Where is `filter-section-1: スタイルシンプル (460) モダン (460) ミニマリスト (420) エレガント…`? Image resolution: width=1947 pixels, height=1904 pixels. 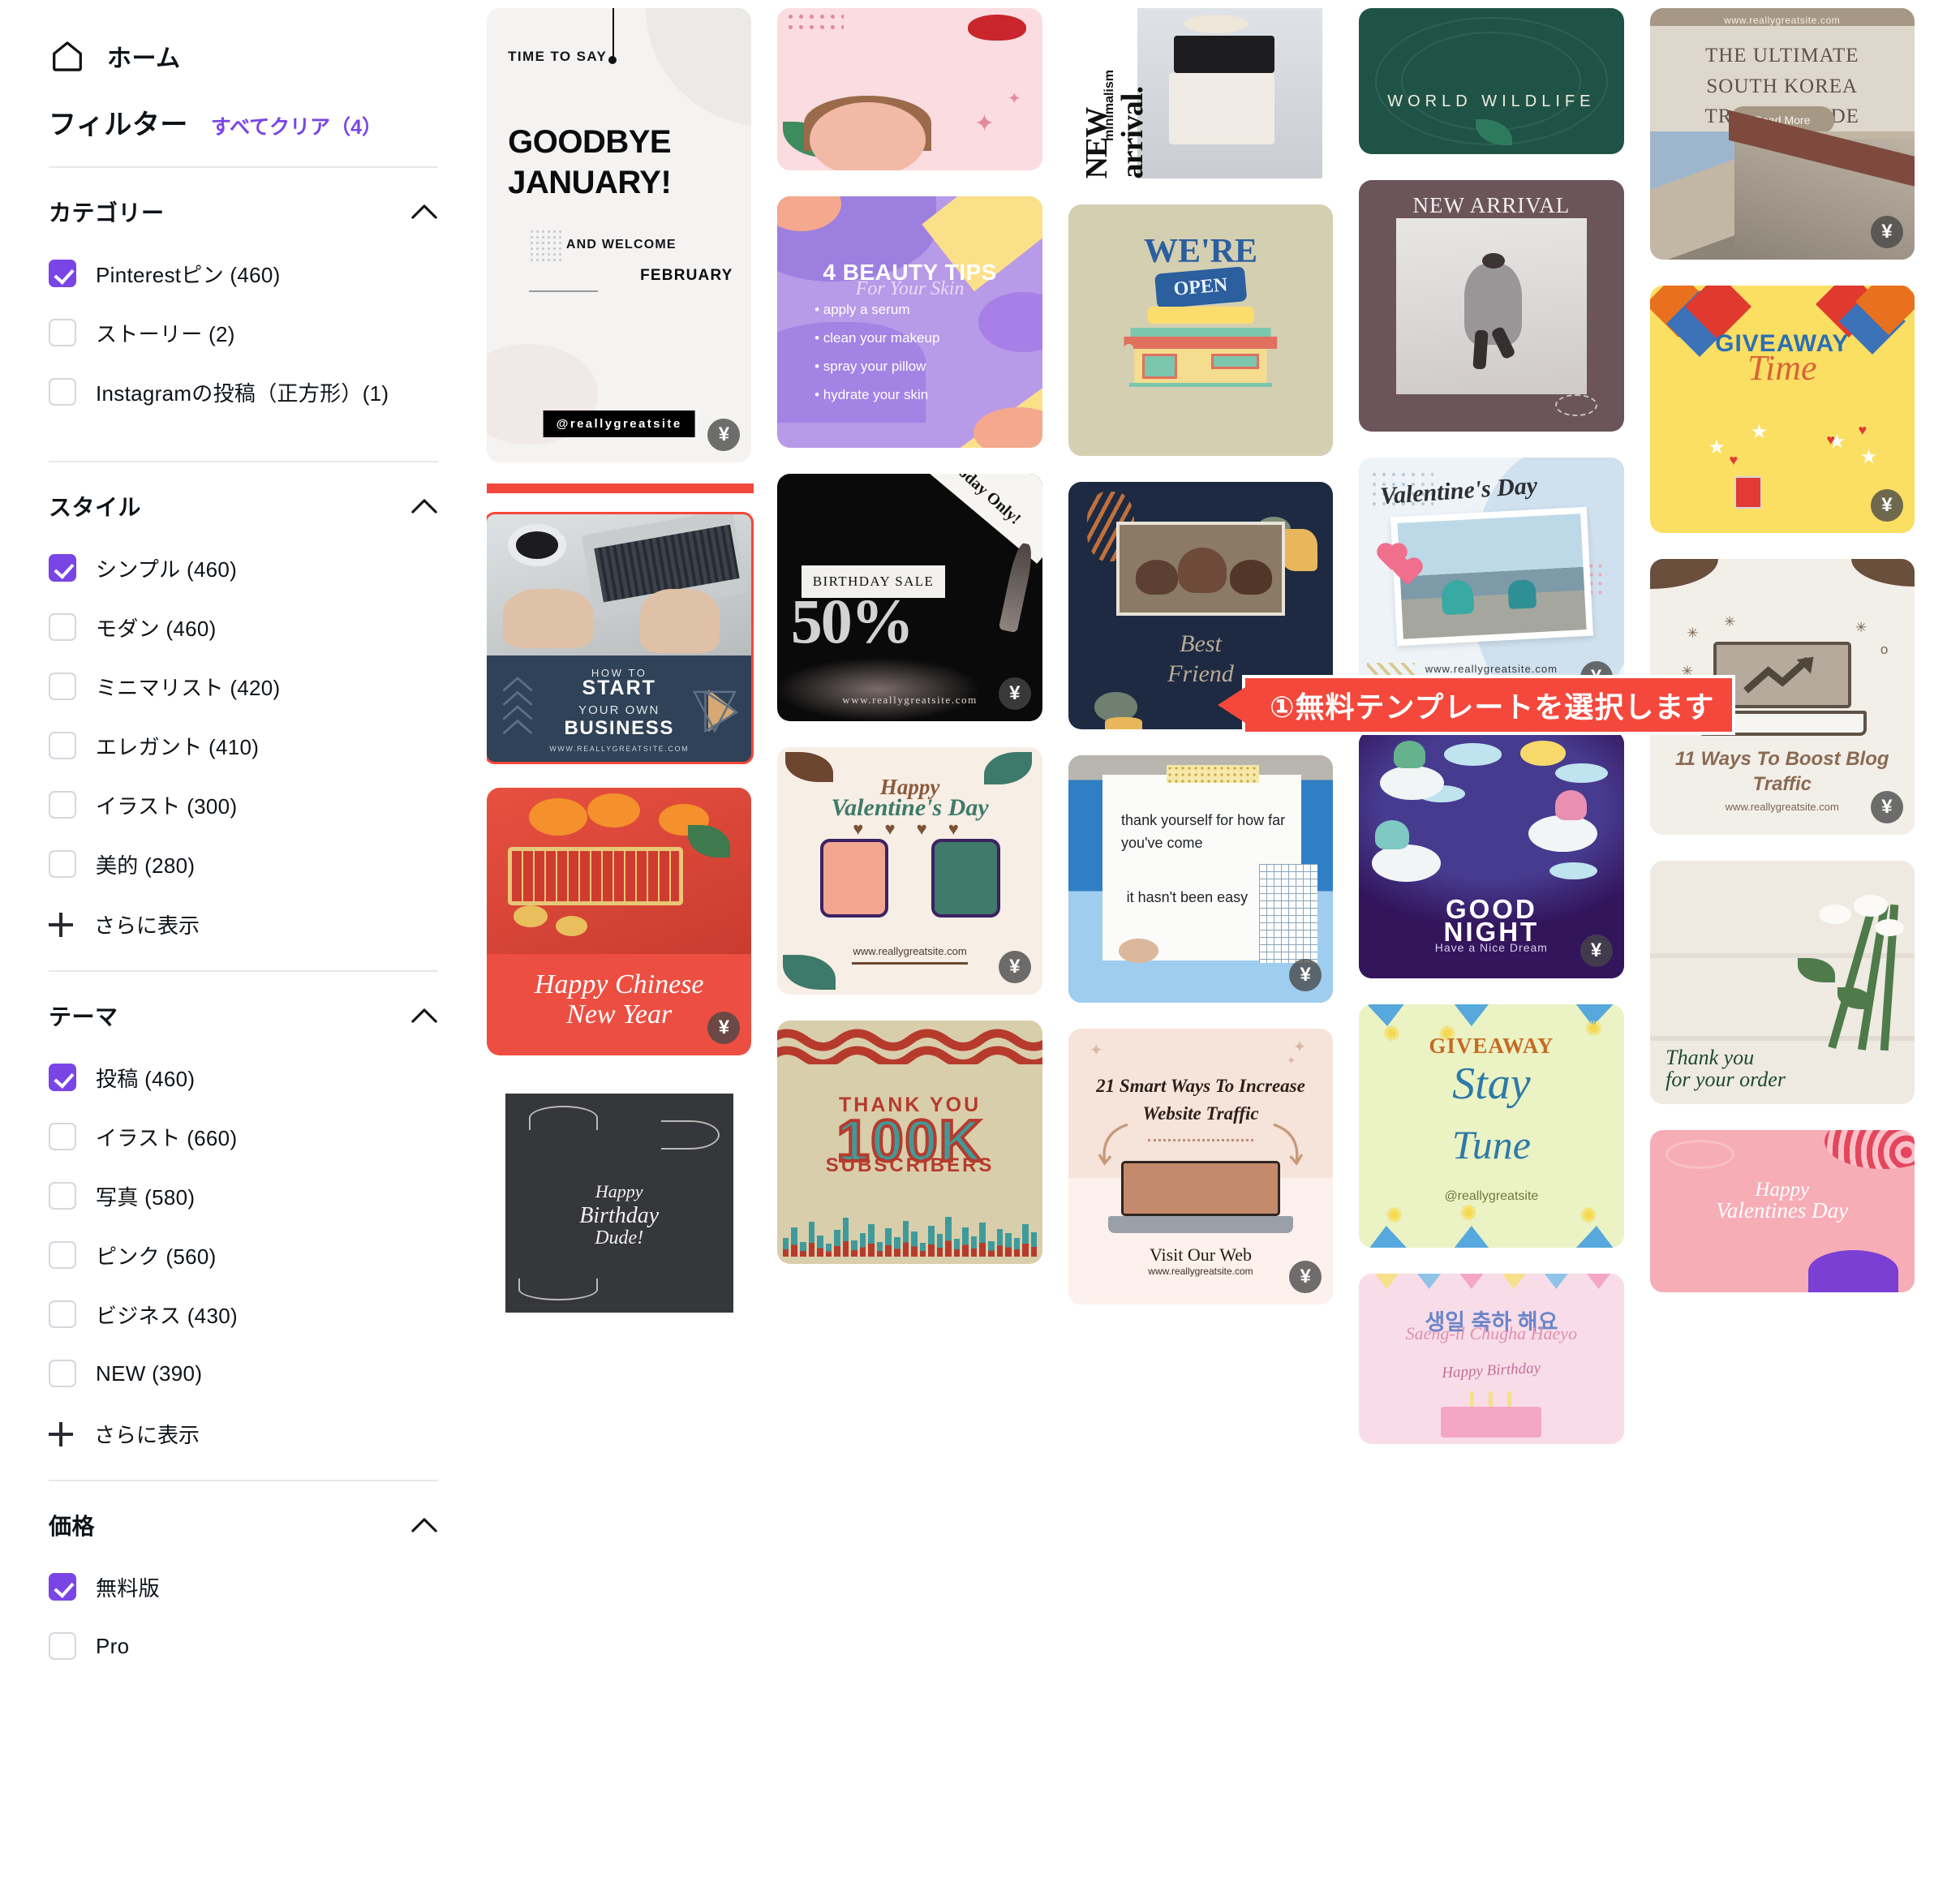
filter-section-1: スタイルシンプル (460) モダン (460) ミニマリスト (420) エレガント… is located at coordinates (243, 705).